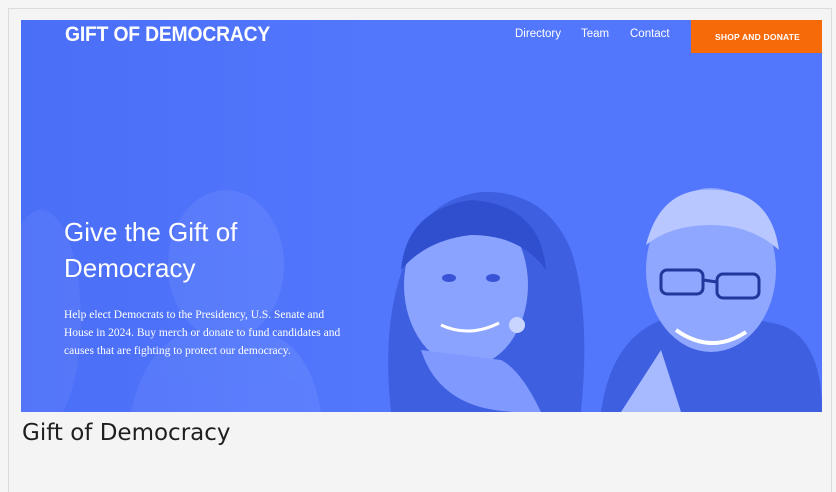  What do you see at coordinates (538, 34) in the screenshot?
I see `nav-link-directory: Directory` at bounding box center [538, 34].